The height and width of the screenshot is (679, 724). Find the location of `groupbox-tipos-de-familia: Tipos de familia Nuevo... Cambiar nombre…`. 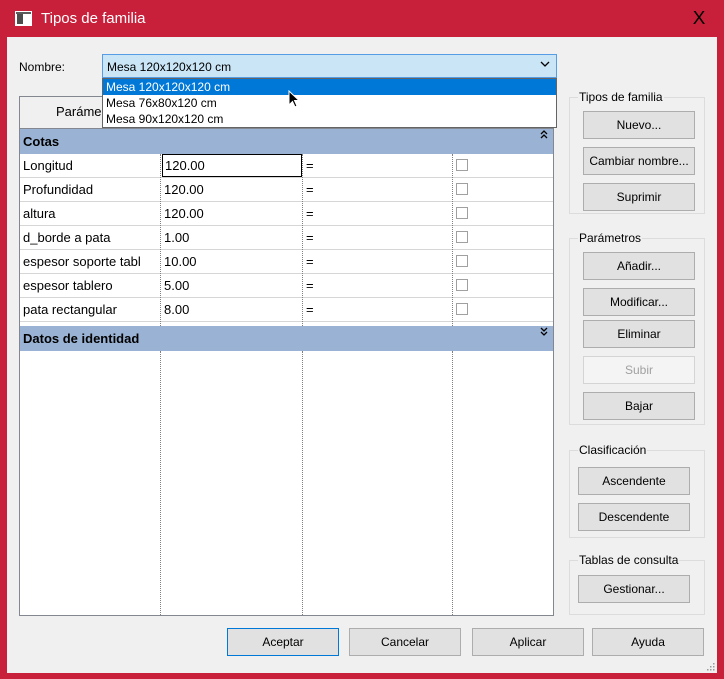

groupbox-tipos-de-familia: Tipos de familia Nuevo... Cambiar nombre… is located at coordinates (637, 152).